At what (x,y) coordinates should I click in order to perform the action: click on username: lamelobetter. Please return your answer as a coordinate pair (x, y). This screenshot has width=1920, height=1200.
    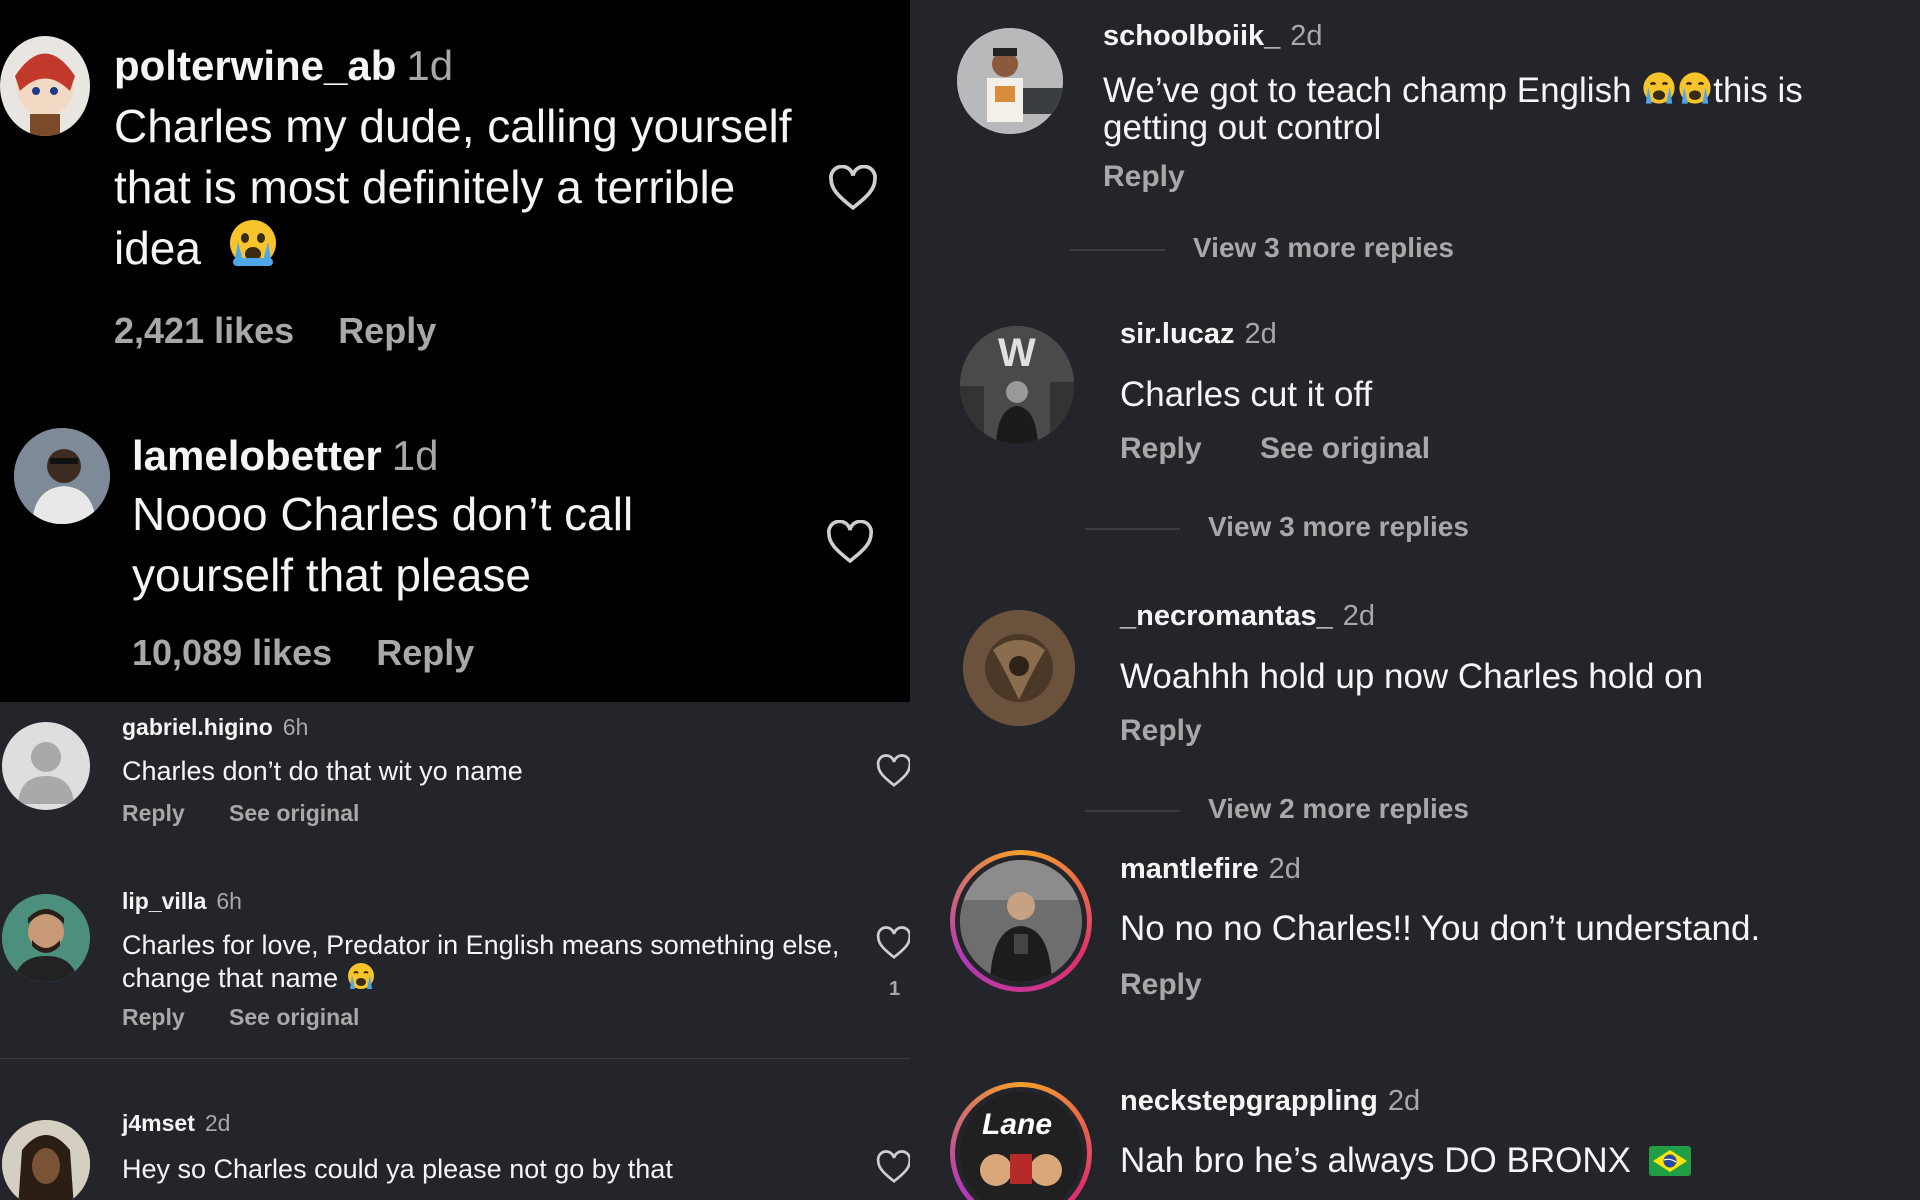
    Looking at the image, I should click on (257, 455).